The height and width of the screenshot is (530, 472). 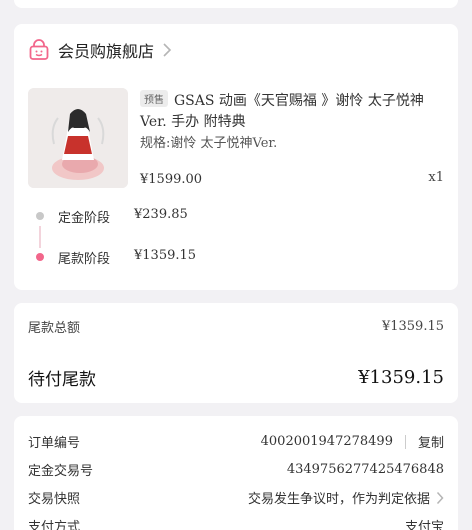 What do you see at coordinates (84, 218) in the screenshot?
I see `deposit-stage-label: 定金阶段` at bounding box center [84, 218].